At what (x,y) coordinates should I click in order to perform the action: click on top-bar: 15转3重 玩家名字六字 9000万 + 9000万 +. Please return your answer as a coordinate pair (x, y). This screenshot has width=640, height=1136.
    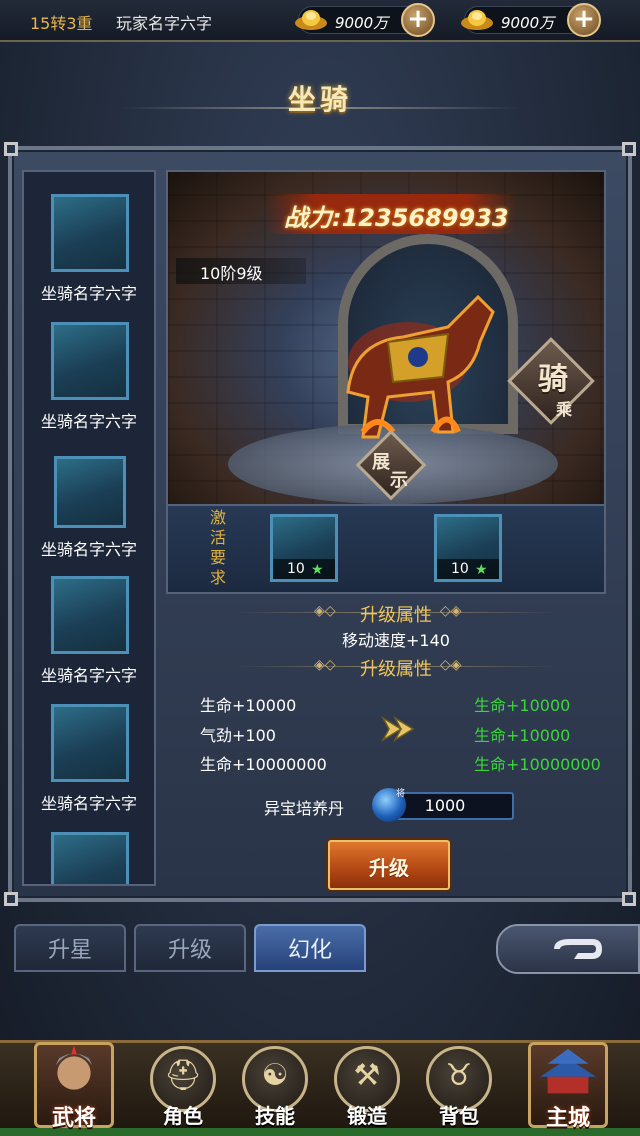
    Looking at the image, I should click on (320, 21).